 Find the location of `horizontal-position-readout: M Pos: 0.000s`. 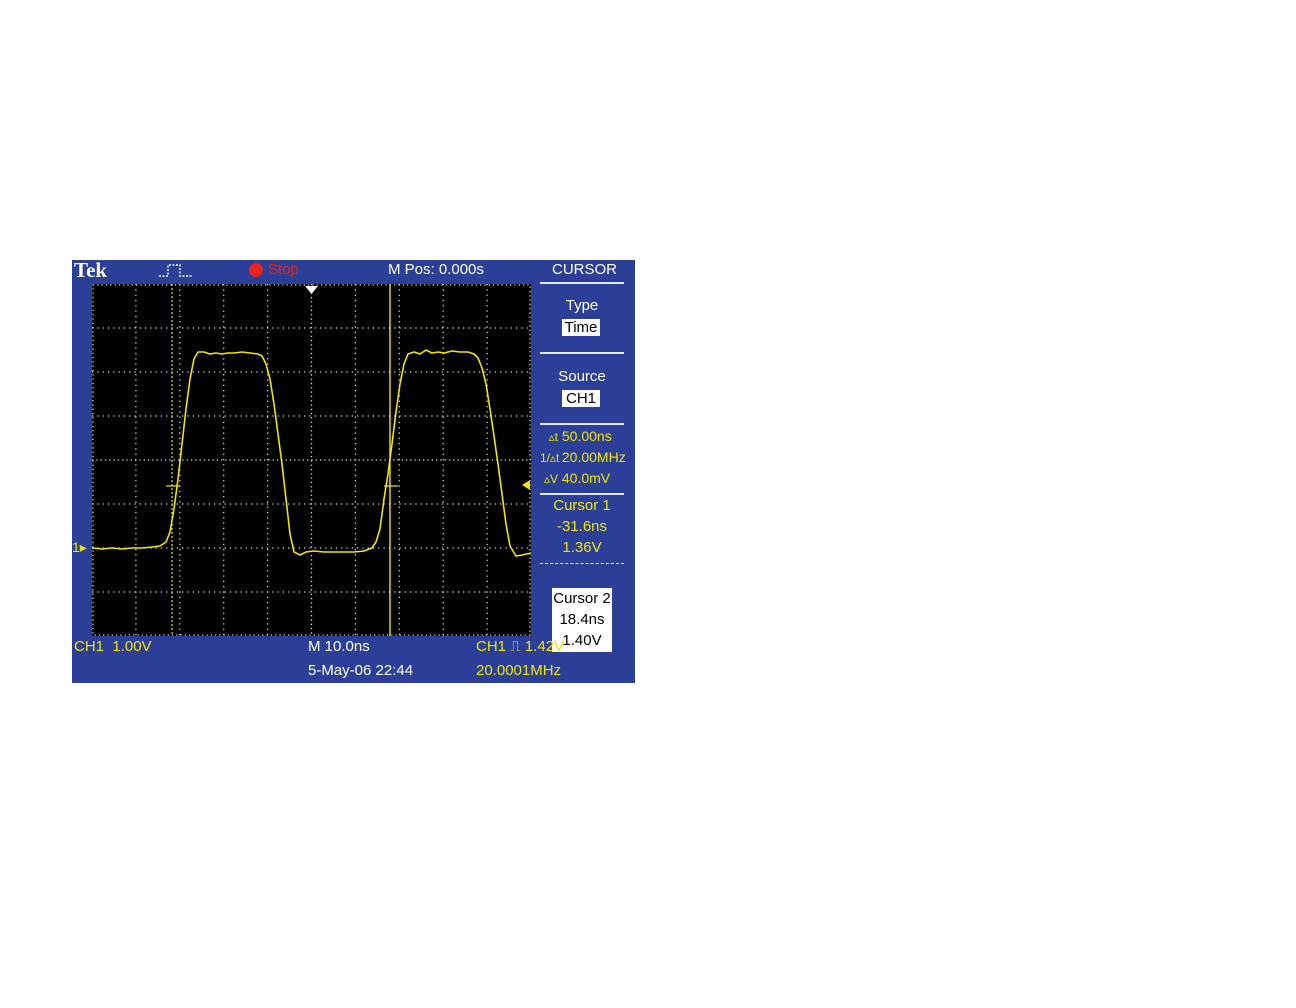

horizontal-position-readout: M Pos: 0.000s is located at coordinates (436, 269).